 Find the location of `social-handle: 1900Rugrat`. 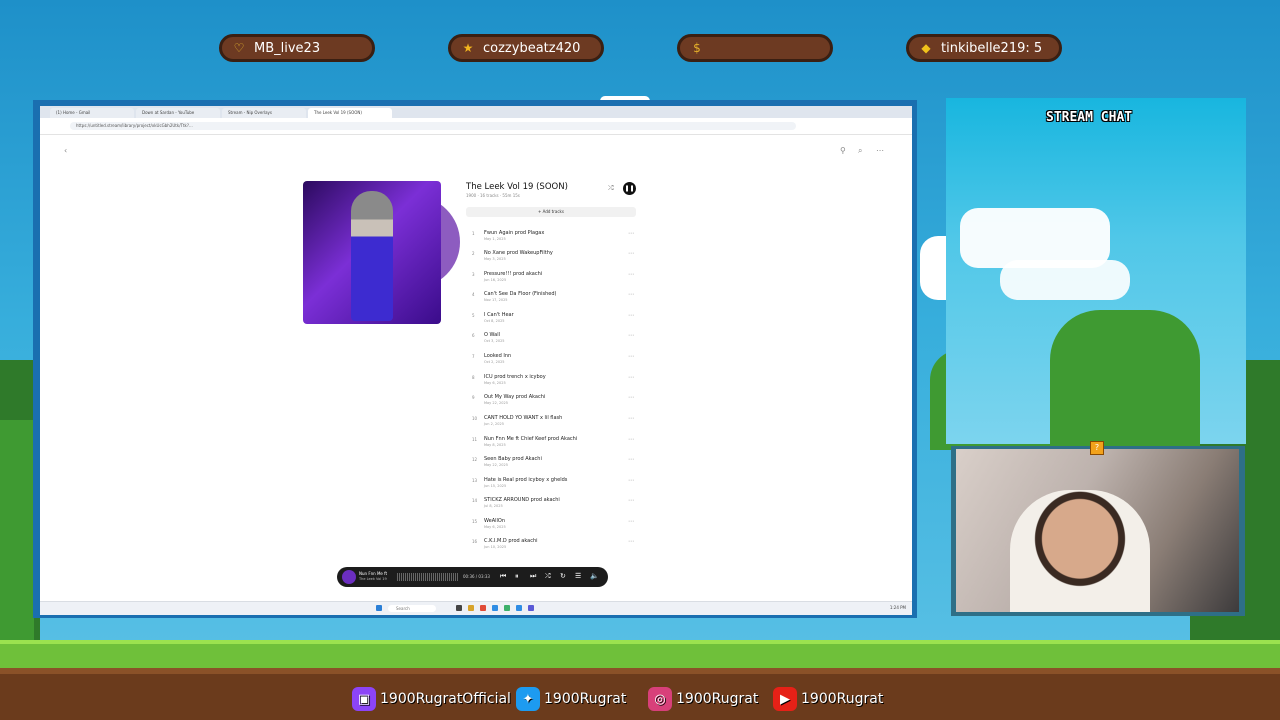

social-handle: 1900Rugrat is located at coordinates (585, 699).